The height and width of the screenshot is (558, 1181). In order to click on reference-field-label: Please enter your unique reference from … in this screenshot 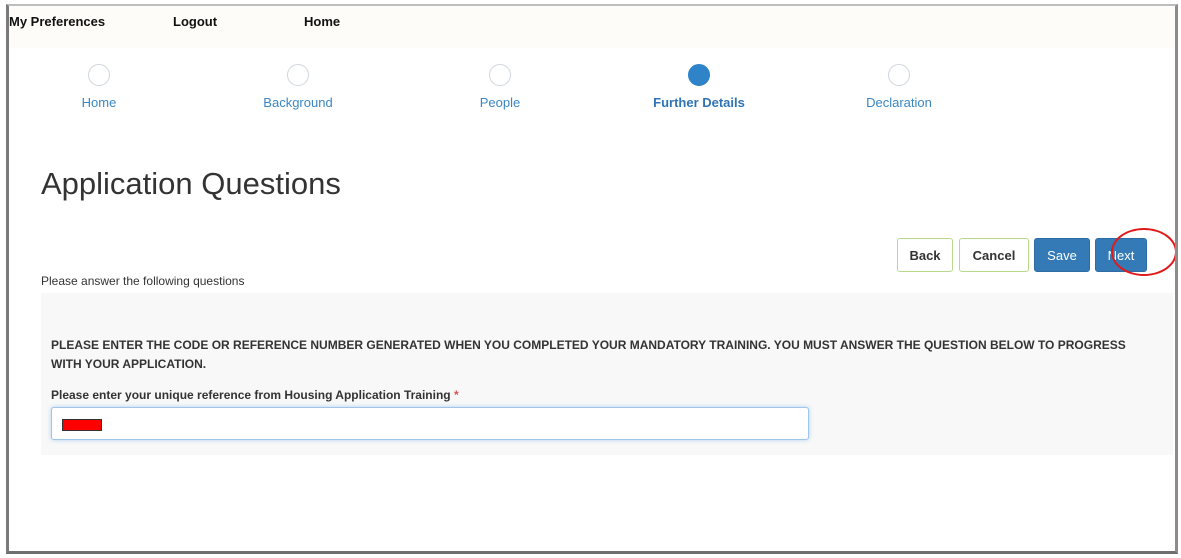, I will do `click(255, 395)`.